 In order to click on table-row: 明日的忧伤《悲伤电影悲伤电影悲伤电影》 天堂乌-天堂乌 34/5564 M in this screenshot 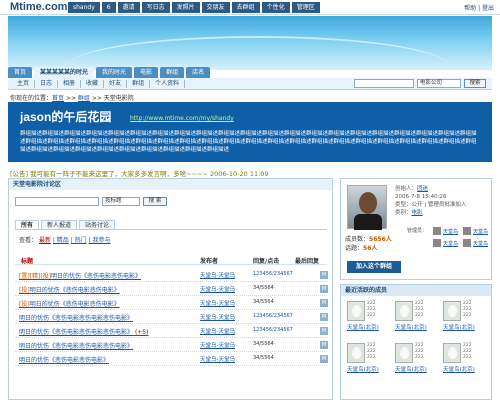, I will do `click(171, 345)`.